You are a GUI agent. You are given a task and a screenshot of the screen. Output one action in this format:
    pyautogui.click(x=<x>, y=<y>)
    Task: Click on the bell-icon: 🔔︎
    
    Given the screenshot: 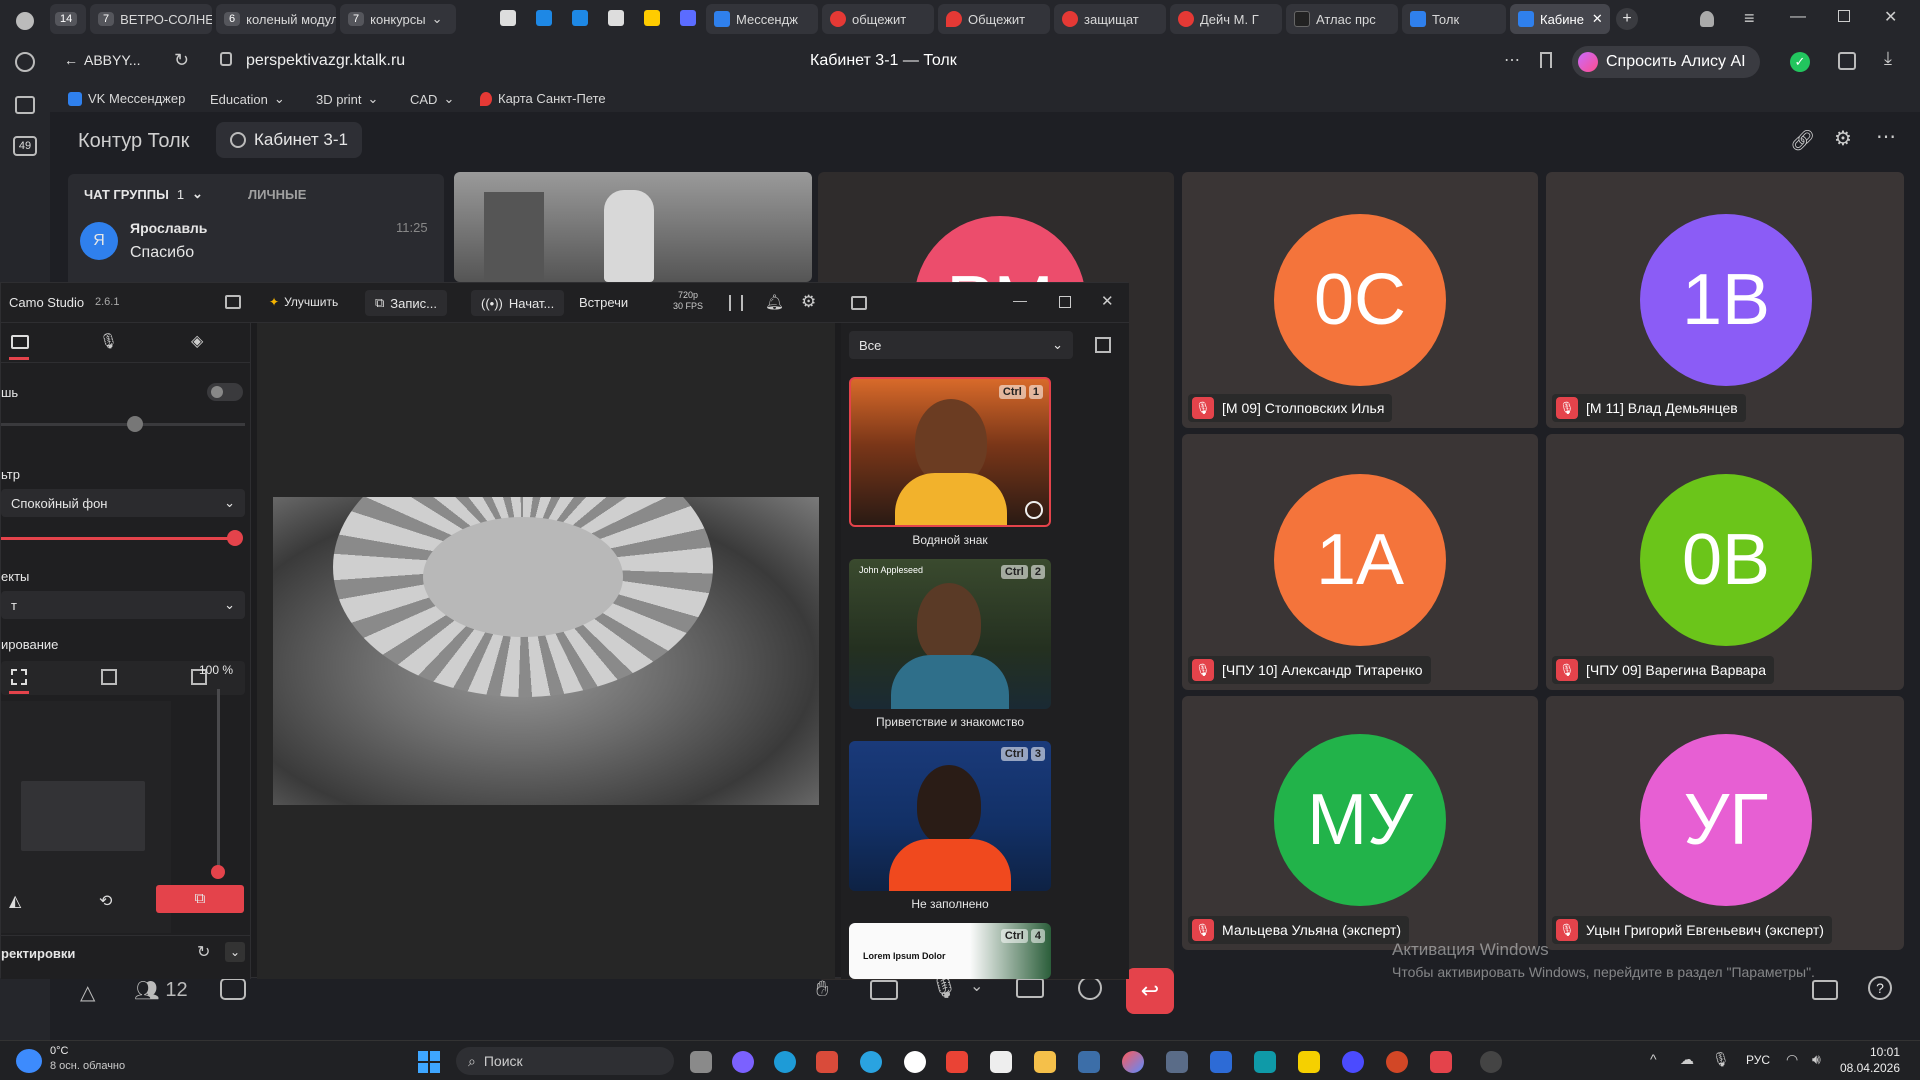 What is the action you would take?
    pyautogui.click(x=774, y=302)
    